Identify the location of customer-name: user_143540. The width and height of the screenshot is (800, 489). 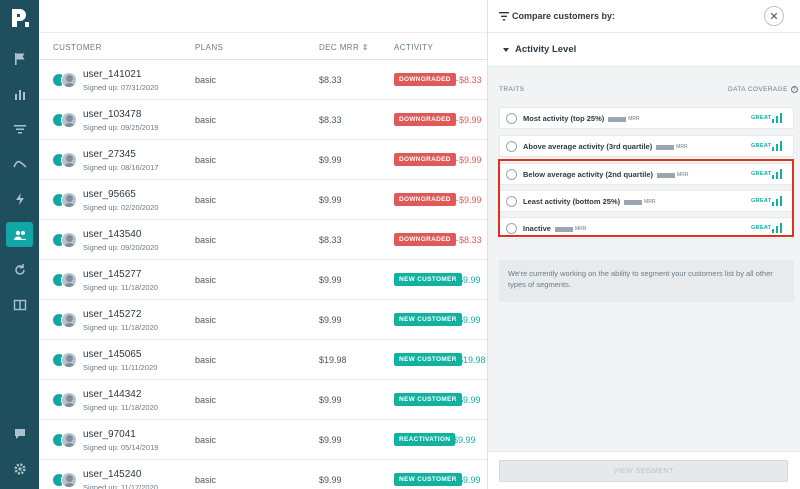
(112, 234).